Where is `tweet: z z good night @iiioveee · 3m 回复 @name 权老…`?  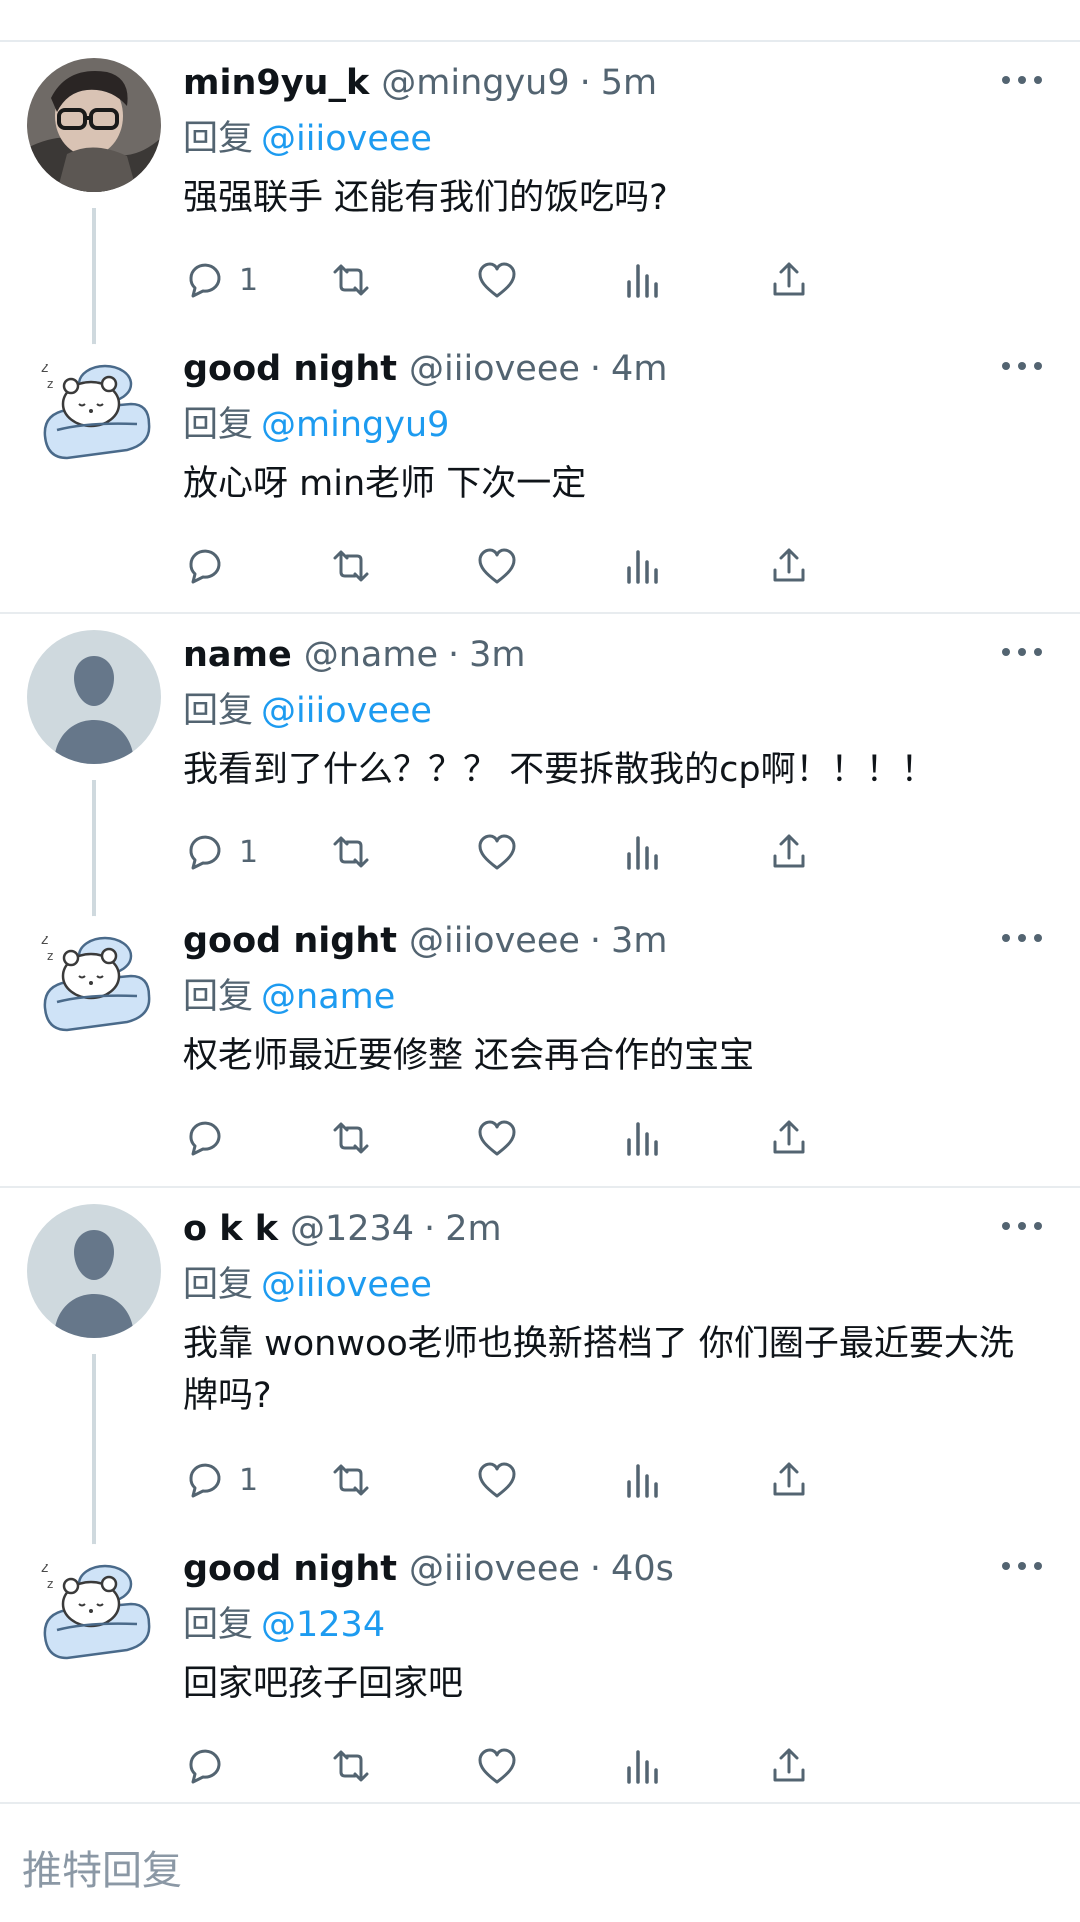 tweet: z z good night @iiioveee · 3m 回复 @name 权老… is located at coordinates (540, 1043).